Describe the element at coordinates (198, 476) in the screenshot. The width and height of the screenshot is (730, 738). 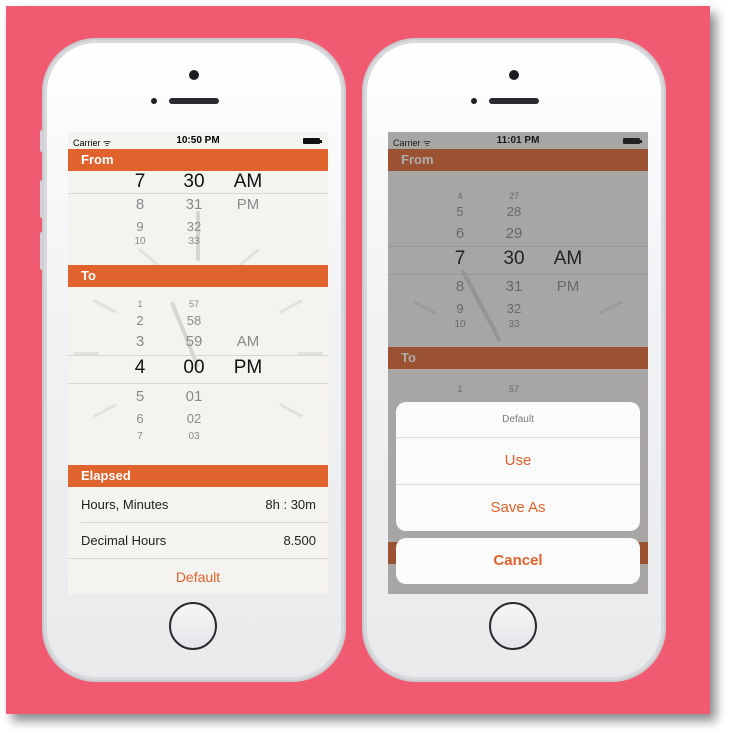
I see `elapsed-section-header: Elapsed` at that location.